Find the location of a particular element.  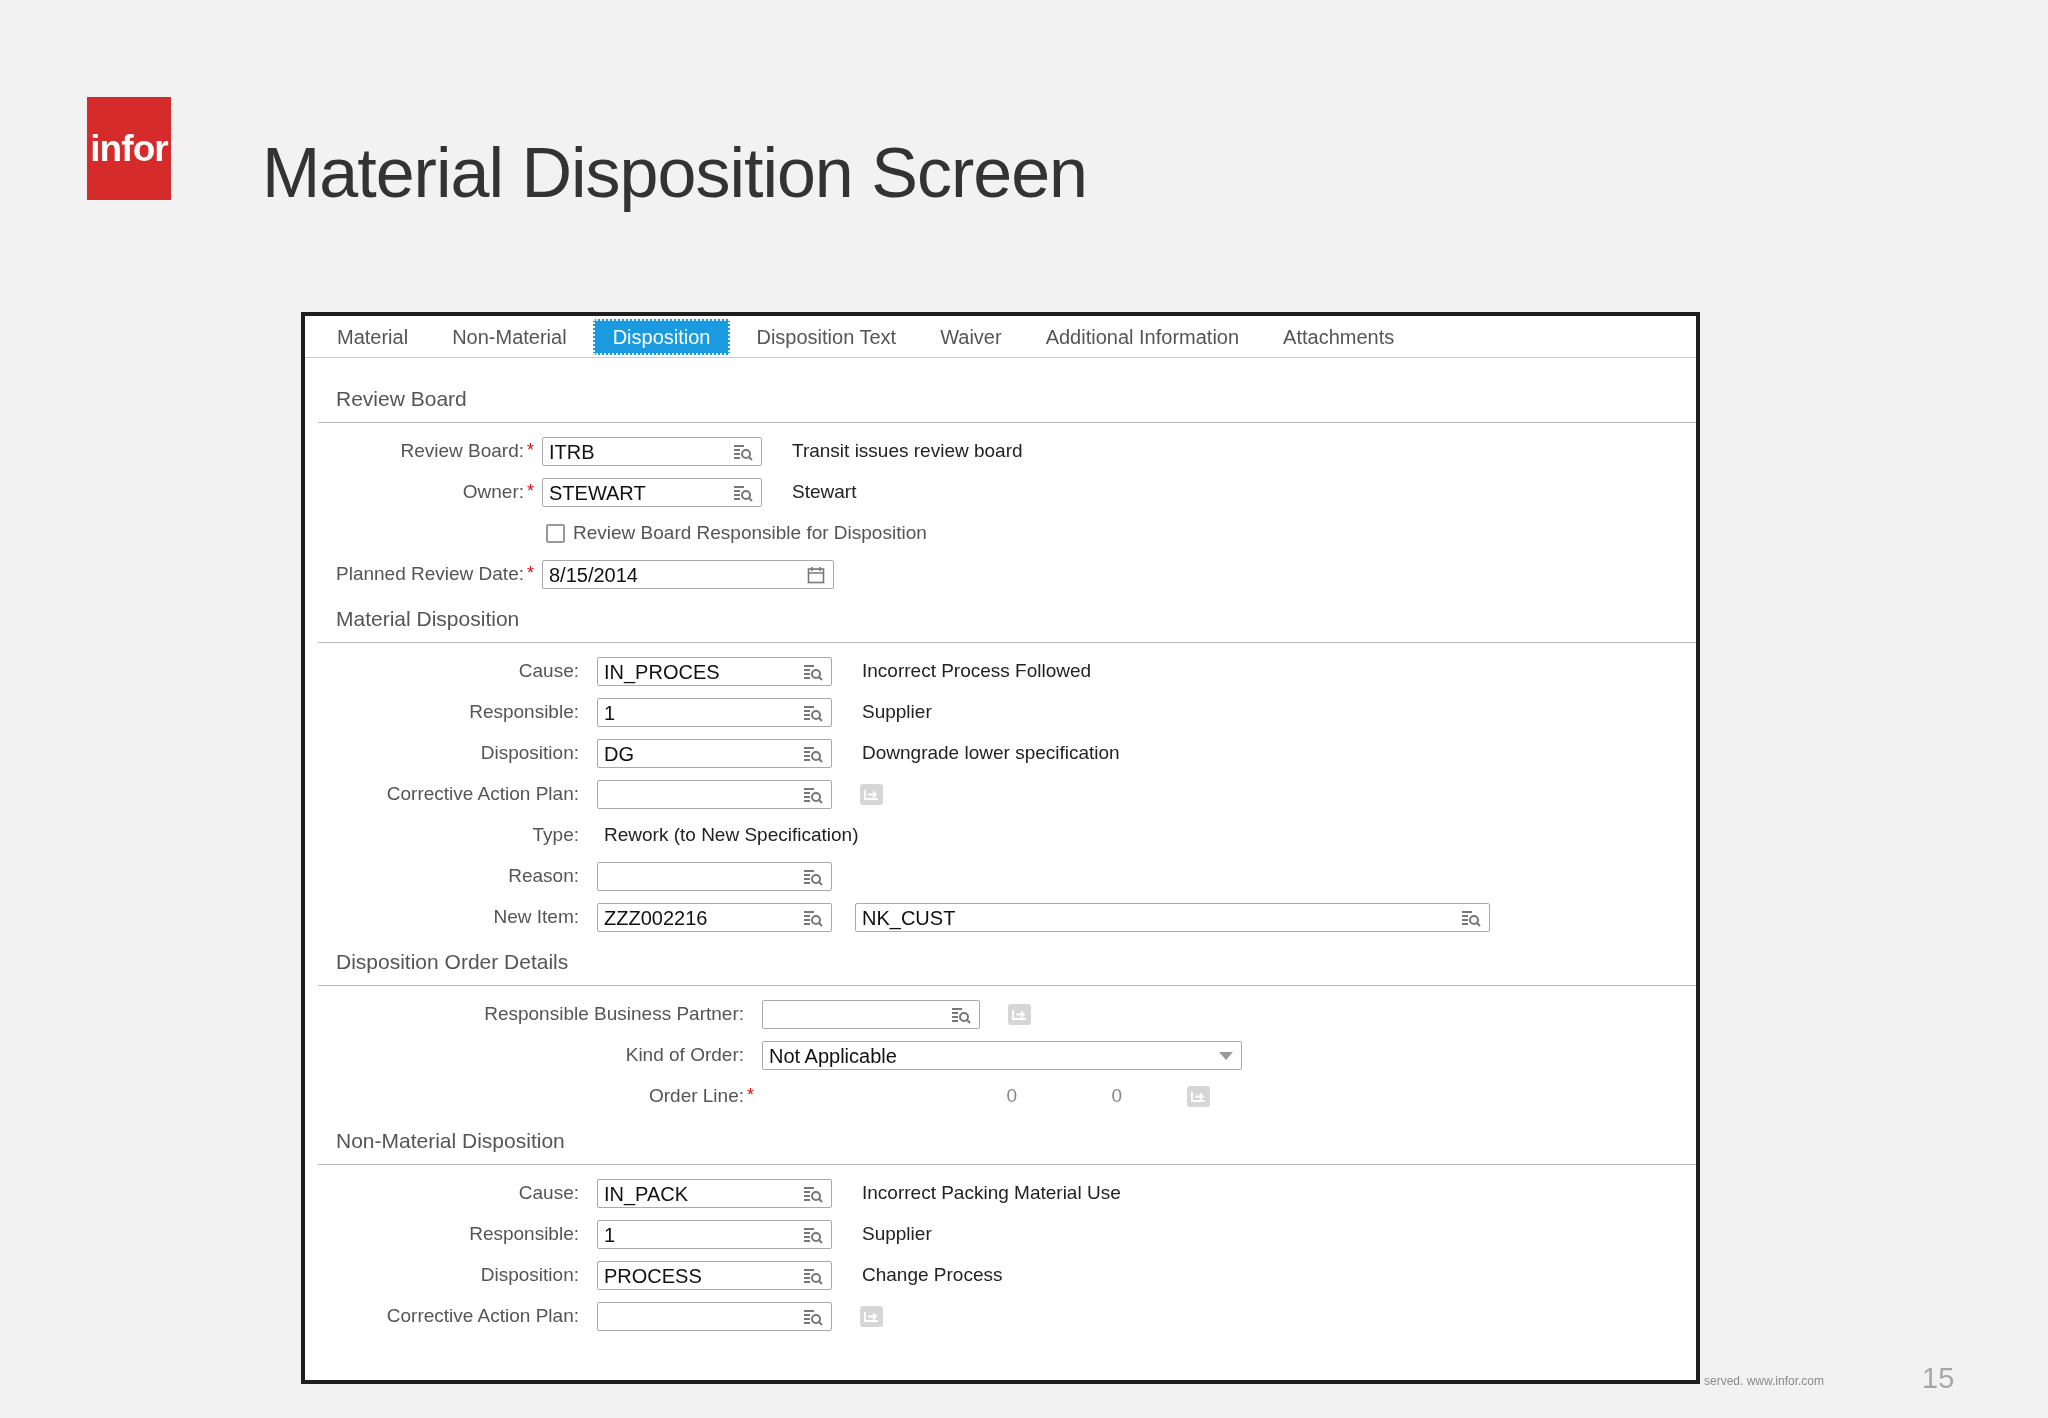

footer-text: served. www.infor.com is located at coordinates (1764, 1381).